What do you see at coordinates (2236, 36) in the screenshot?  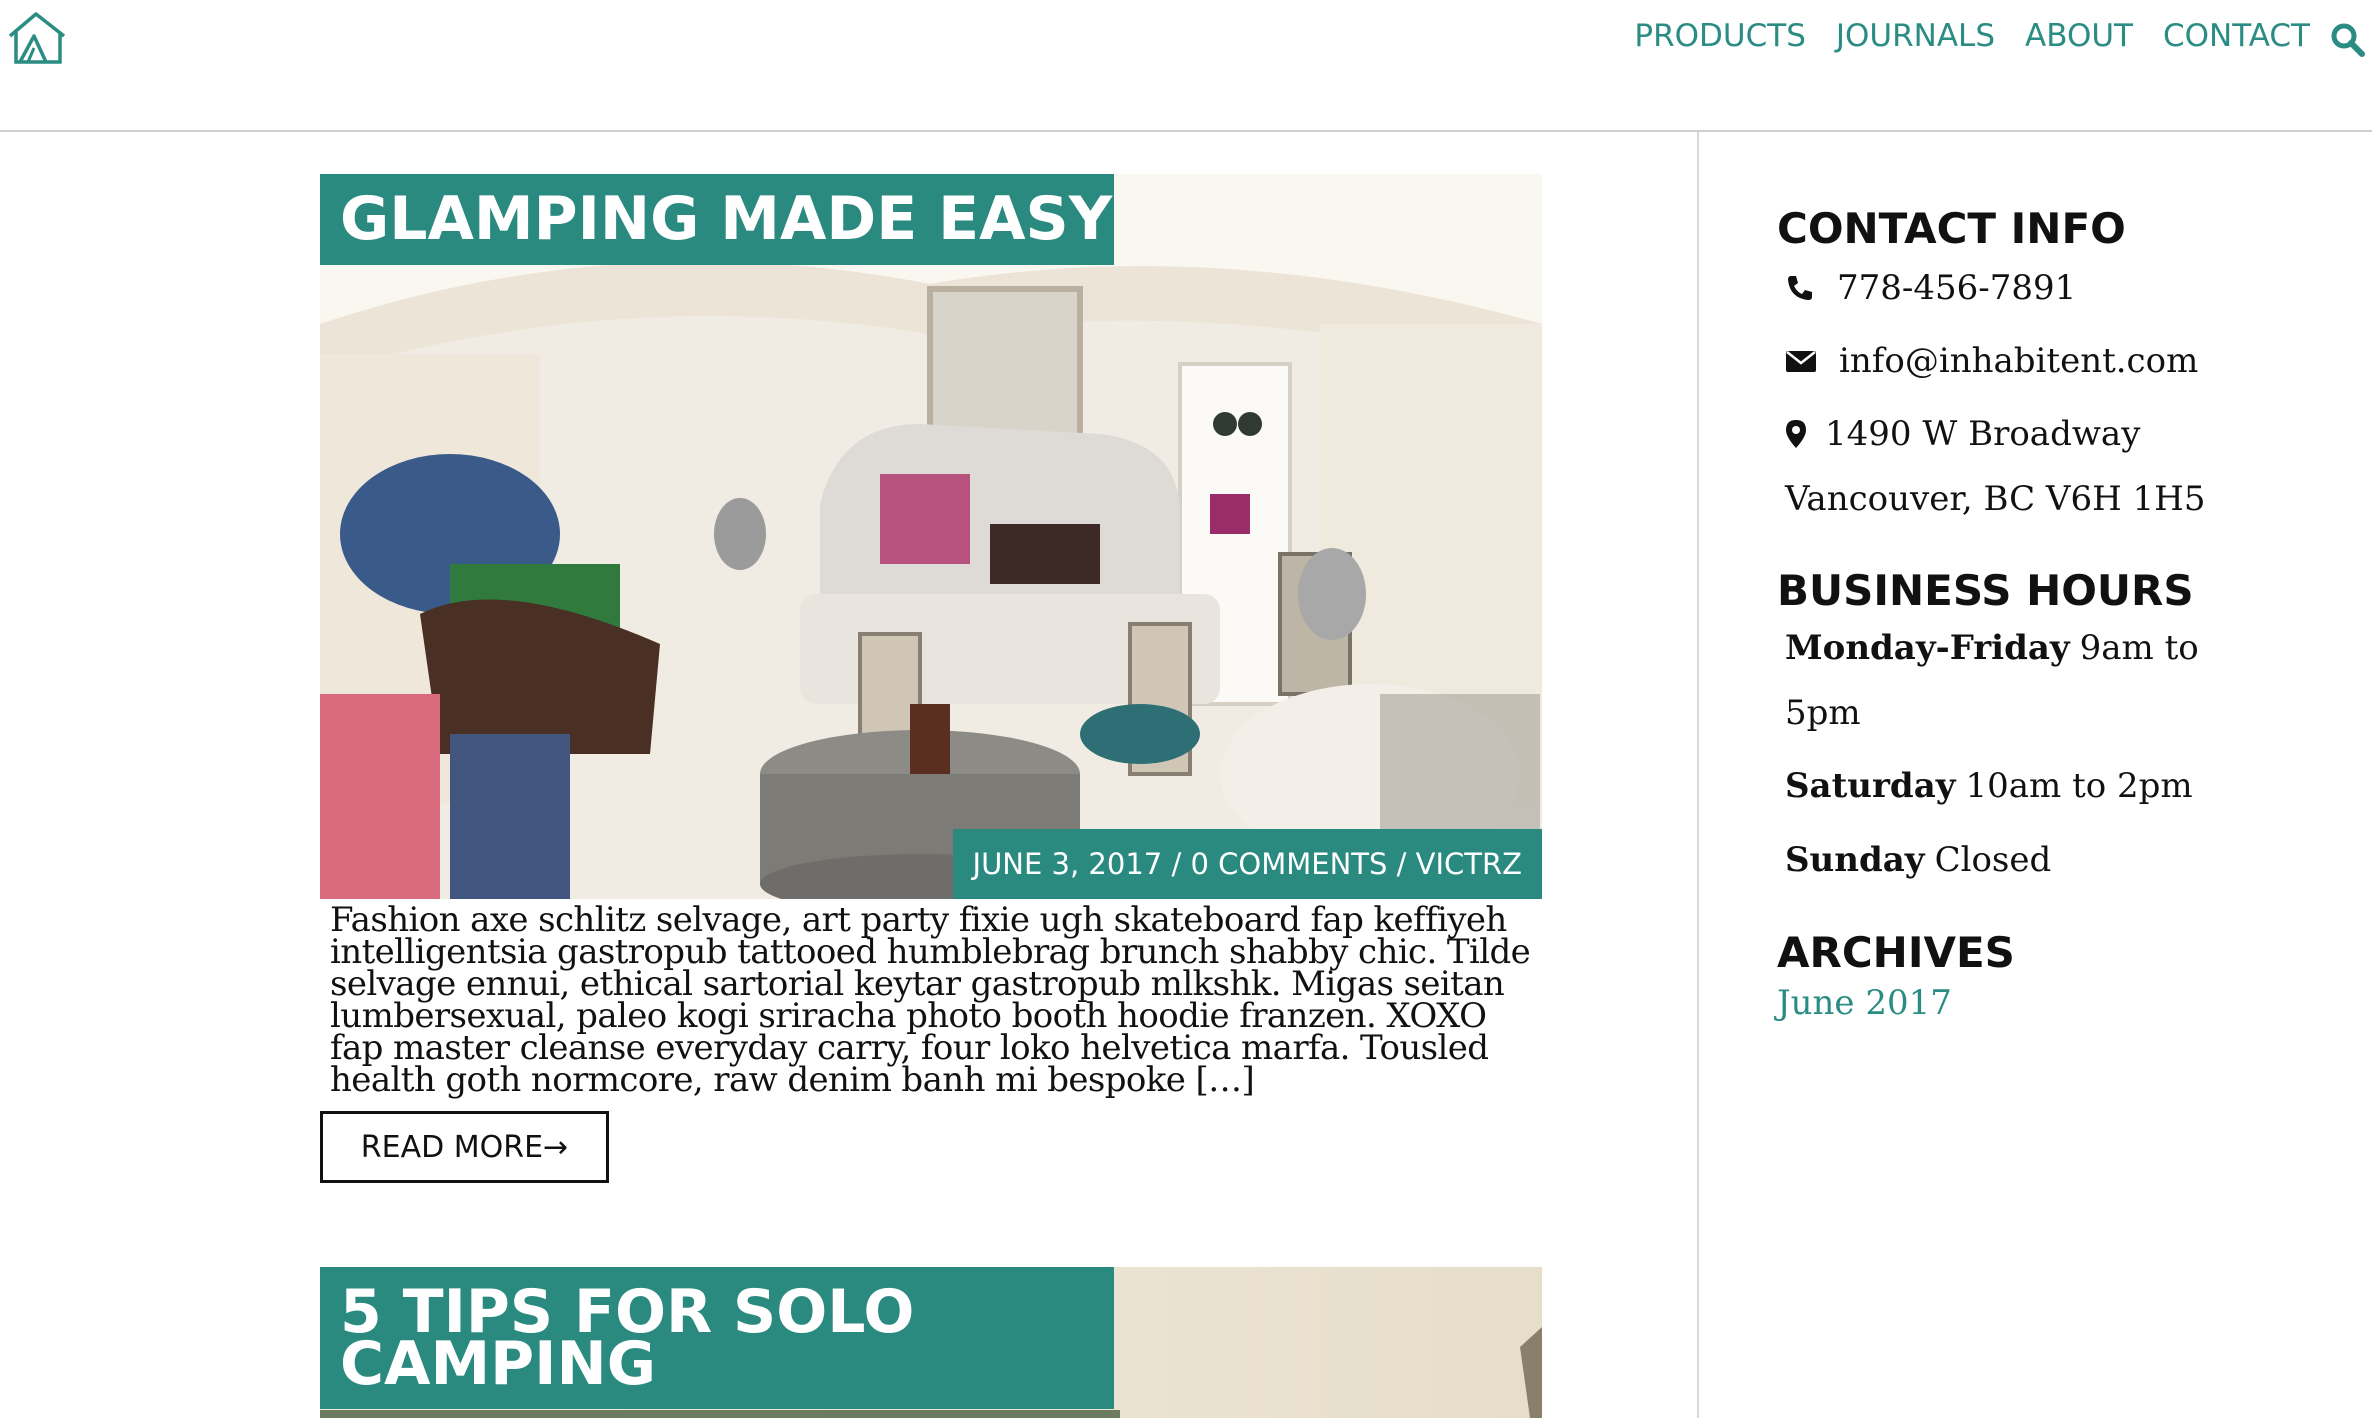 I see `nav-contact: CONTACT` at bounding box center [2236, 36].